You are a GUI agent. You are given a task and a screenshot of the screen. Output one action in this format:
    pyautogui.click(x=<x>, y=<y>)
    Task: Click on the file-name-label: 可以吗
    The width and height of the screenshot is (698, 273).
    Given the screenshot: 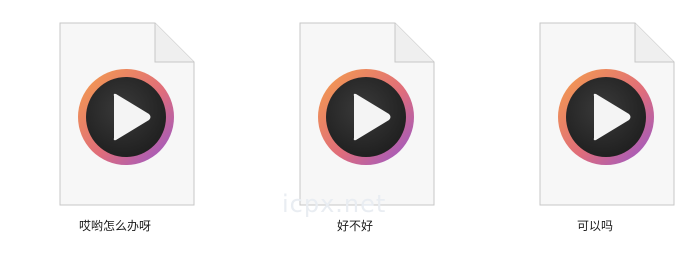 What is the action you would take?
    pyautogui.click(x=594, y=226)
    